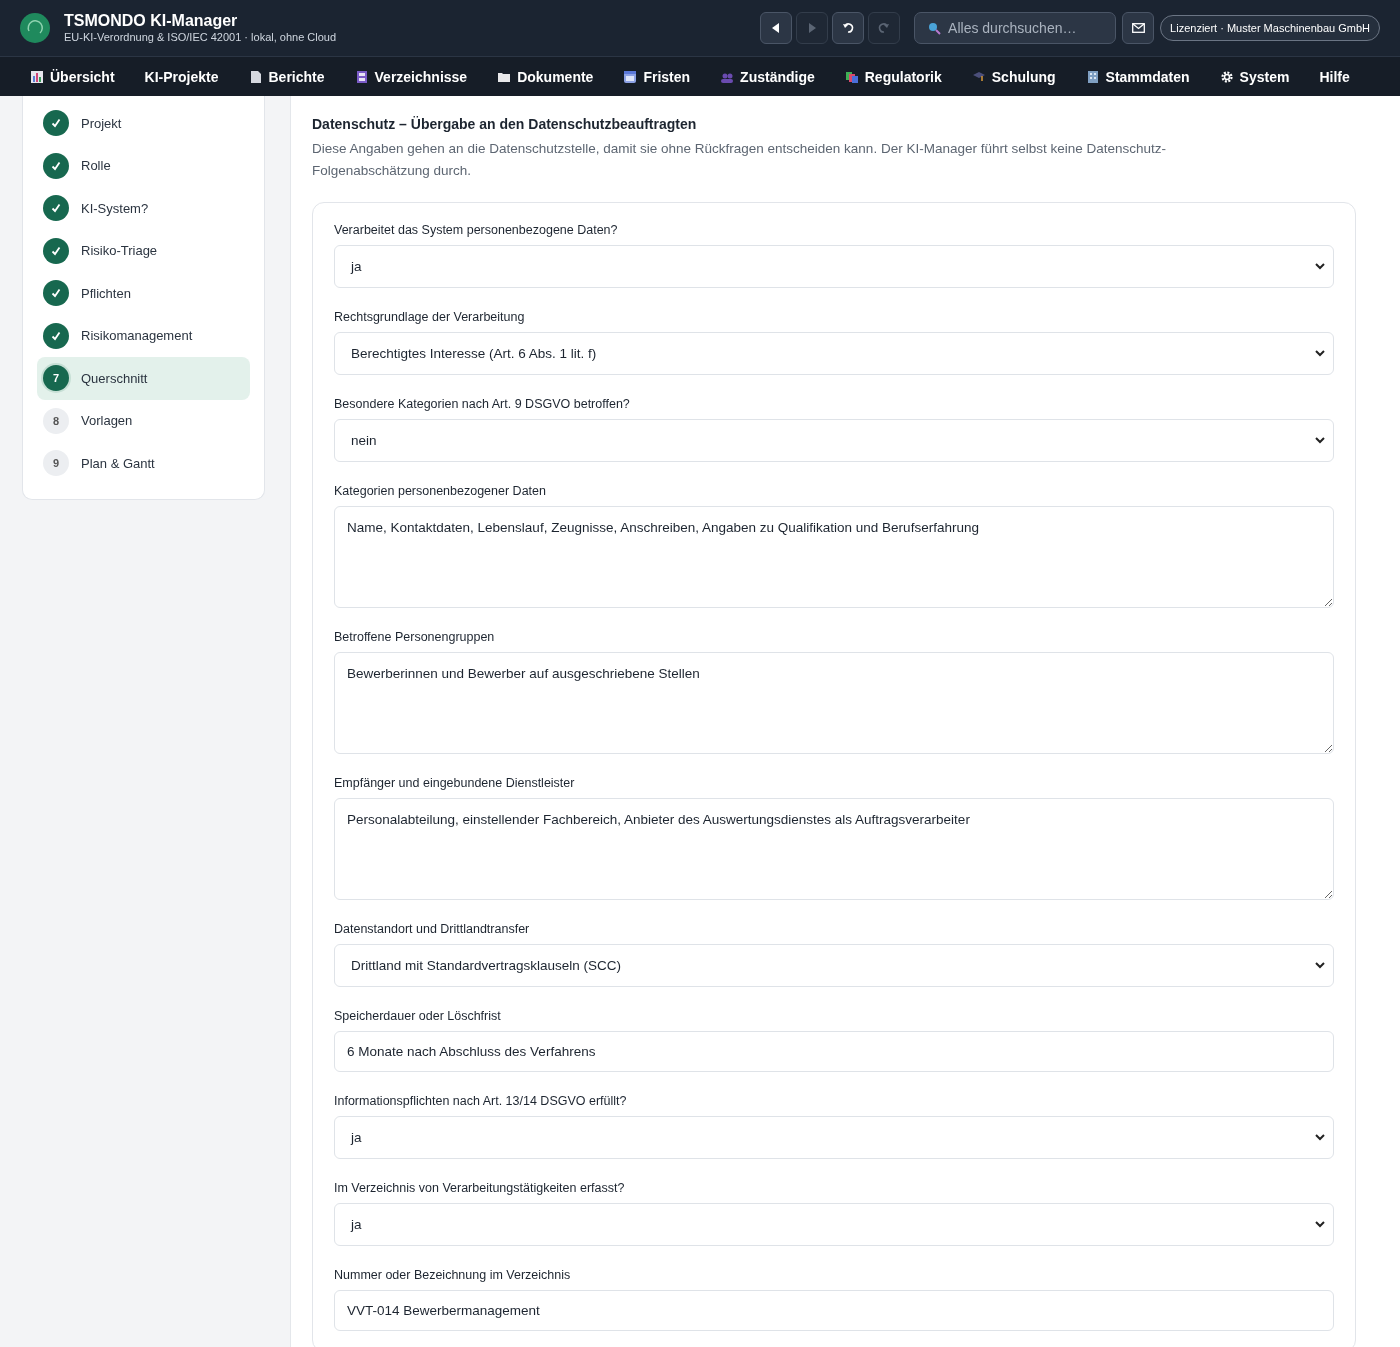 This screenshot has width=1400, height=1347. Describe the element at coordinates (143, 293) in the screenshot. I see `step-item: Pflichten` at that location.